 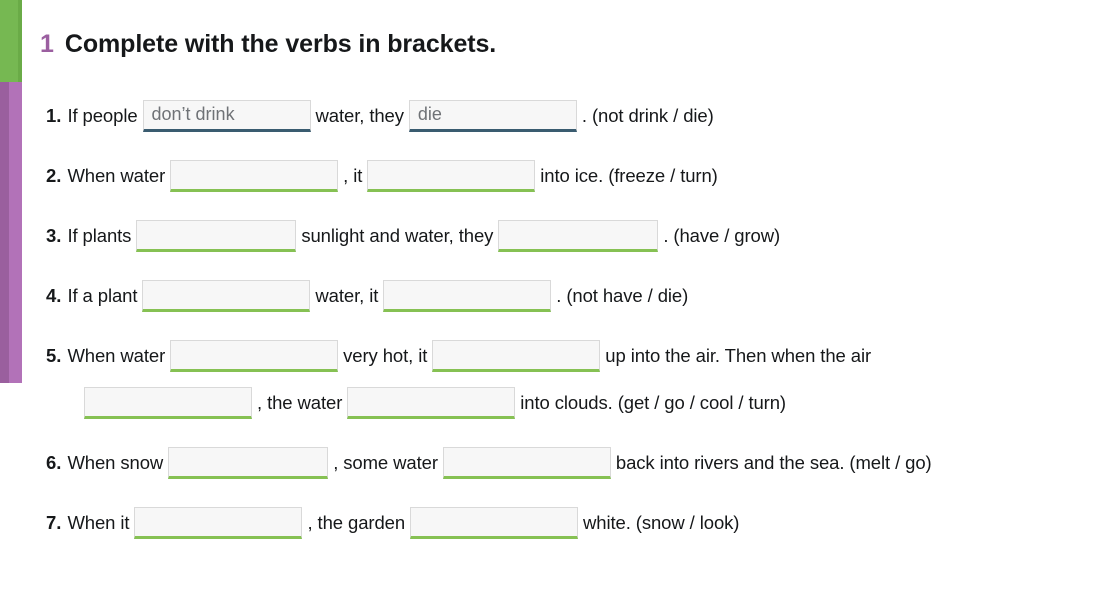 I want to click on sentence-text: very hot, it, so click(x=385, y=355).